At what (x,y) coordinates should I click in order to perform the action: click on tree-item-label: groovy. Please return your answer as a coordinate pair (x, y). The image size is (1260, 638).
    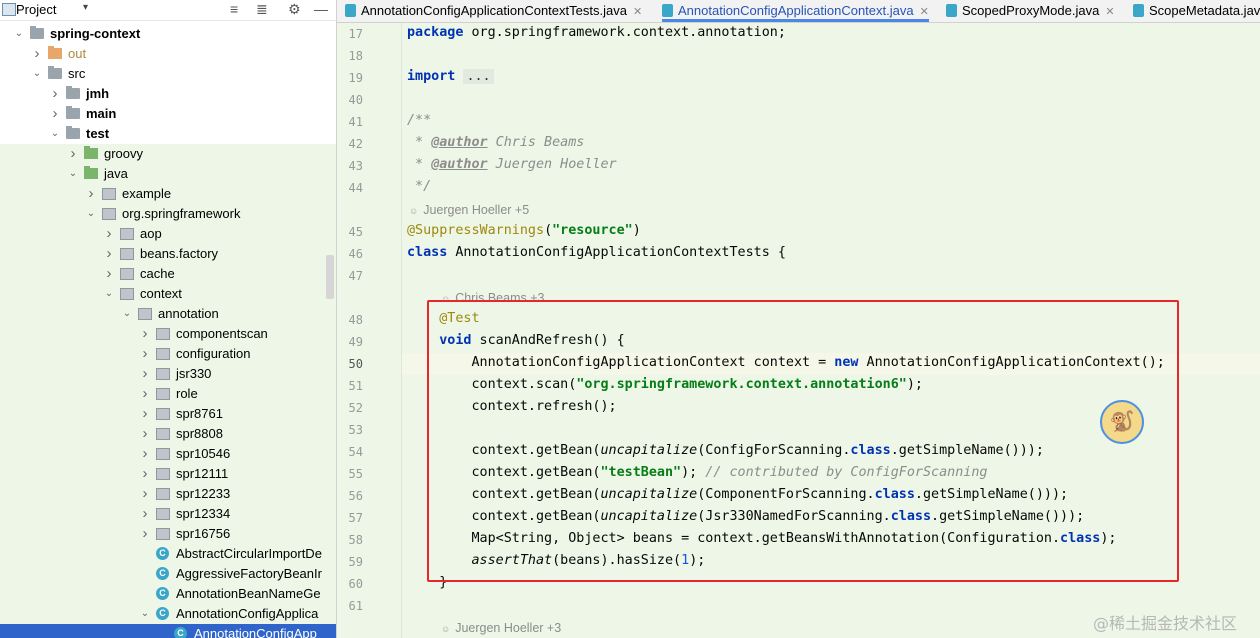
    Looking at the image, I should click on (124, 153).